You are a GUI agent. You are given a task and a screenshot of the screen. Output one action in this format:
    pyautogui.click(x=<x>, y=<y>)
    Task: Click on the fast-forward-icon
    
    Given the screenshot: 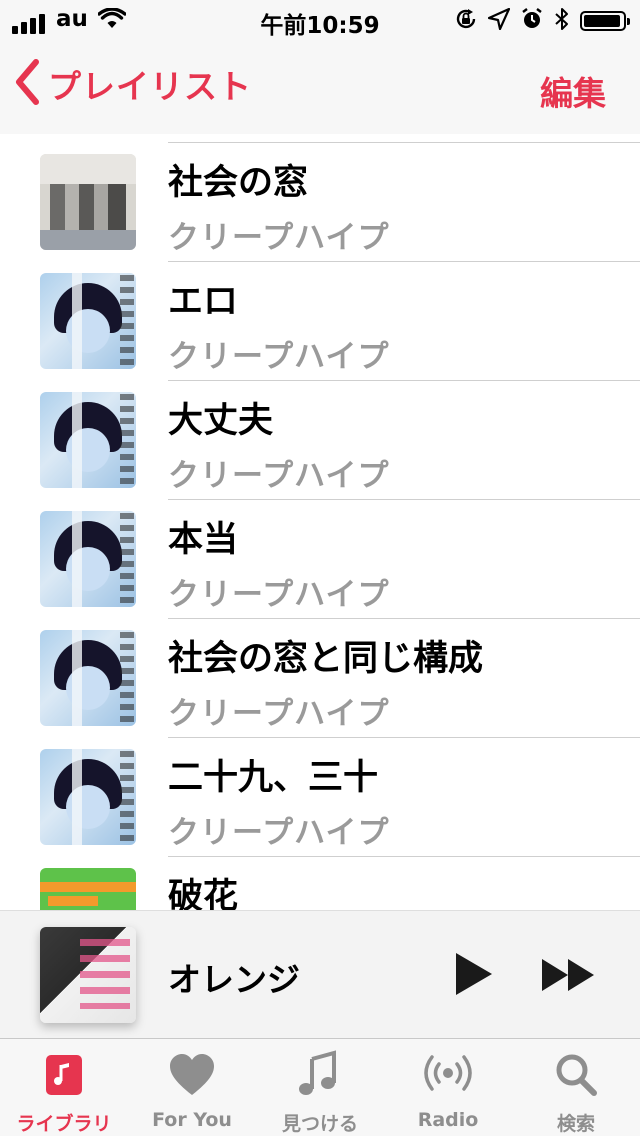 What is the action you would take?
    pyautogui.click(x=568, y=975)
    